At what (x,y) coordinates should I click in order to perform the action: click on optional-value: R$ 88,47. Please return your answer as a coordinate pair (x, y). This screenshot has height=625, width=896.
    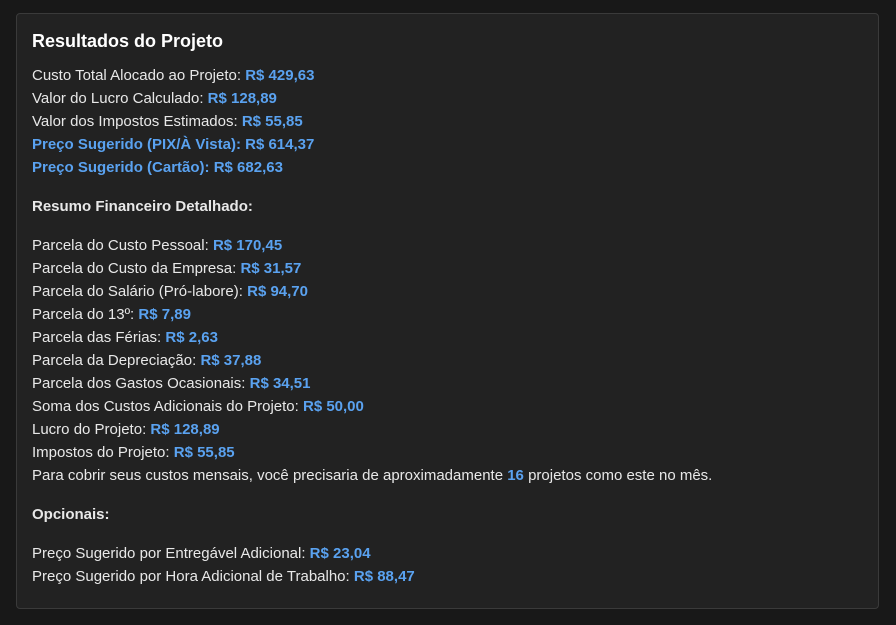
    Looking at the image, I should click on (384, 576).